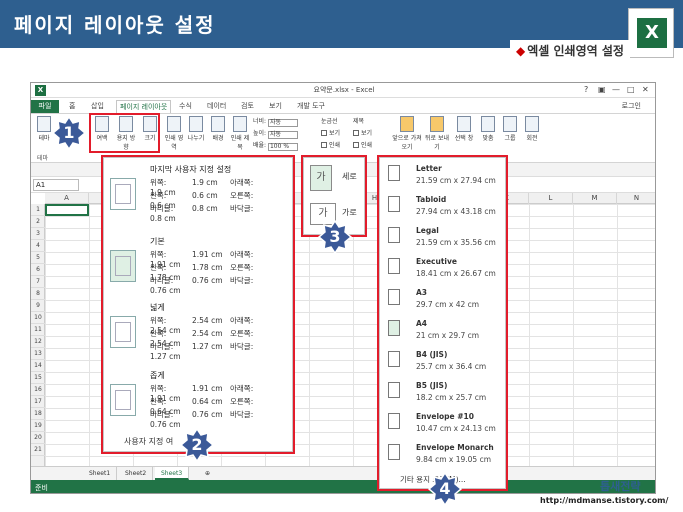 The height and width of the screenshot is (512, 683). Describe the element at coordinates (185, 106) in the screenshot. I see `tab-formulas: 수식` at that location.